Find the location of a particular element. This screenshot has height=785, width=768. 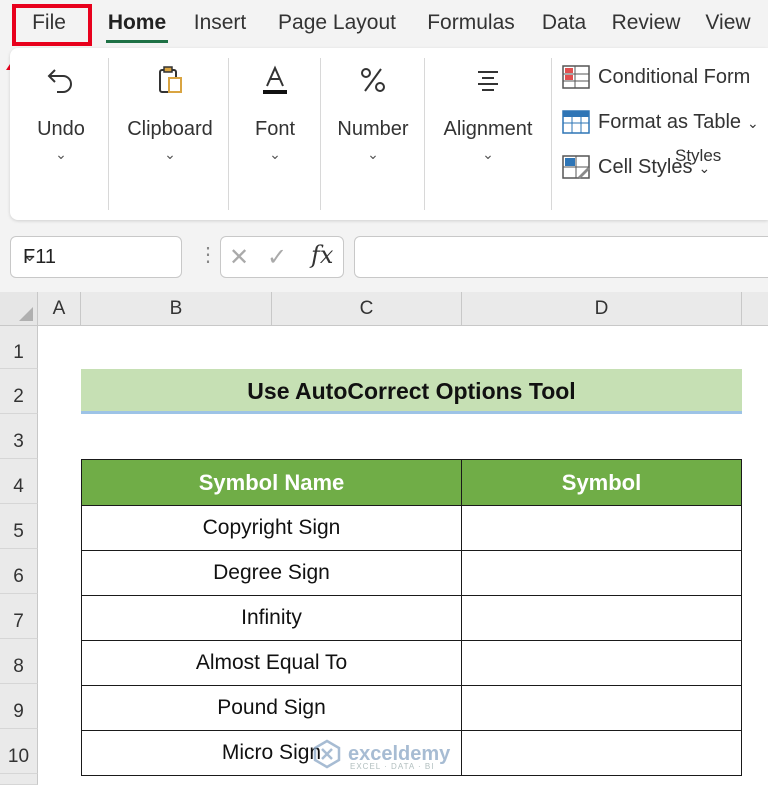

row-header-6: 6 is located at coordinates (19, 571).